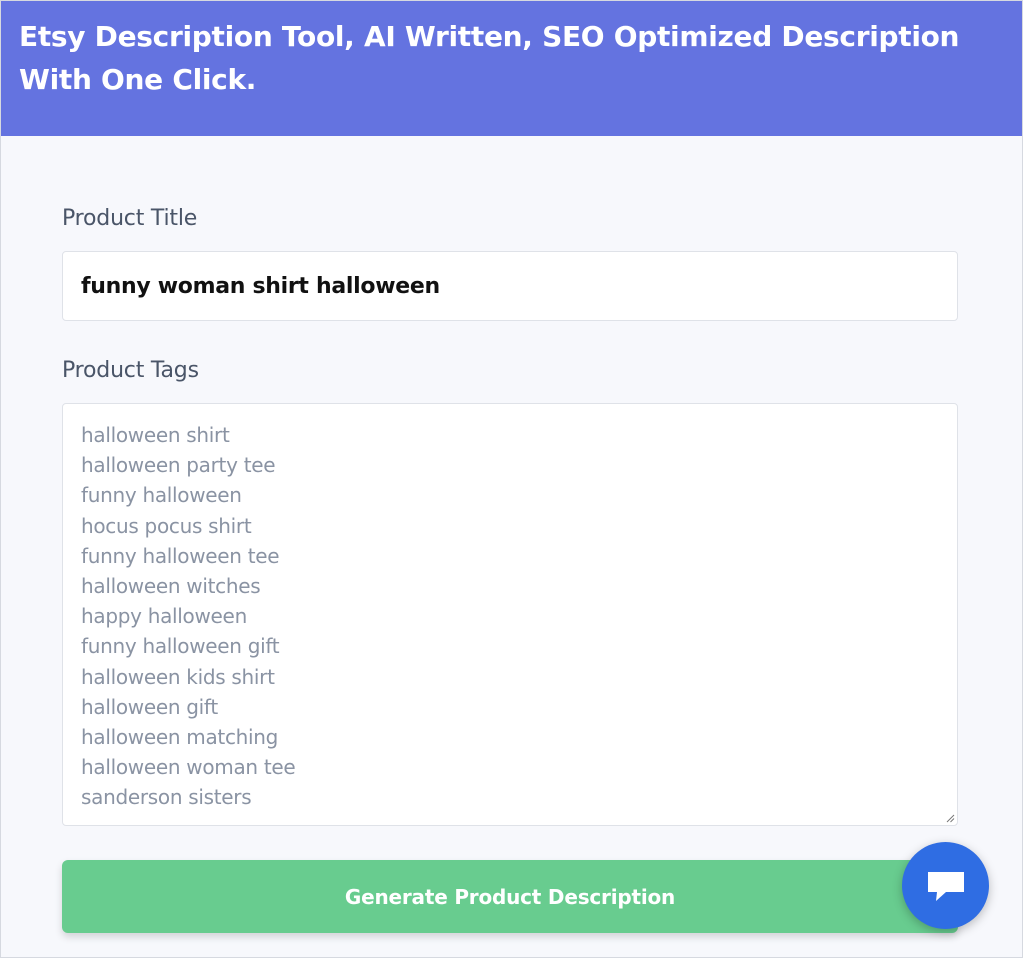 The image size is (1024, 958). I want to click on chat-bubble-icon, so click(945, 886).